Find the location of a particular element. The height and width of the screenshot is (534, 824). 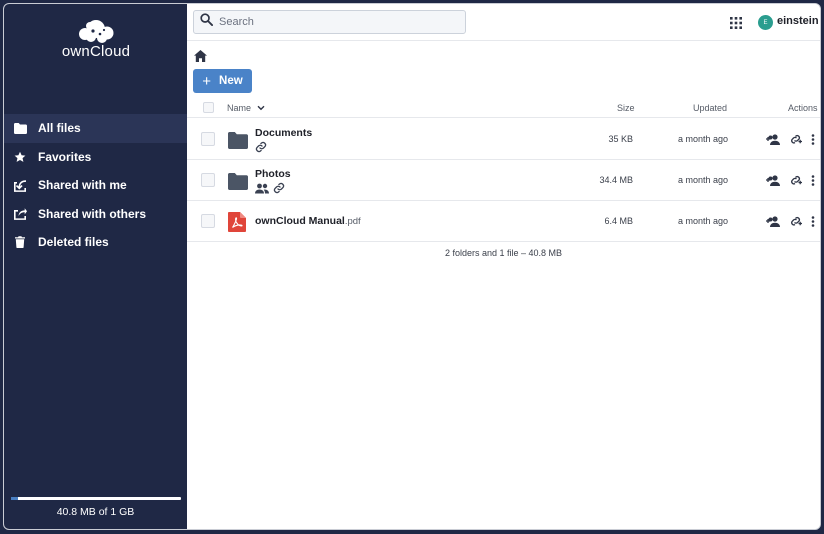

search-icon is located at coordinates (206, 22).